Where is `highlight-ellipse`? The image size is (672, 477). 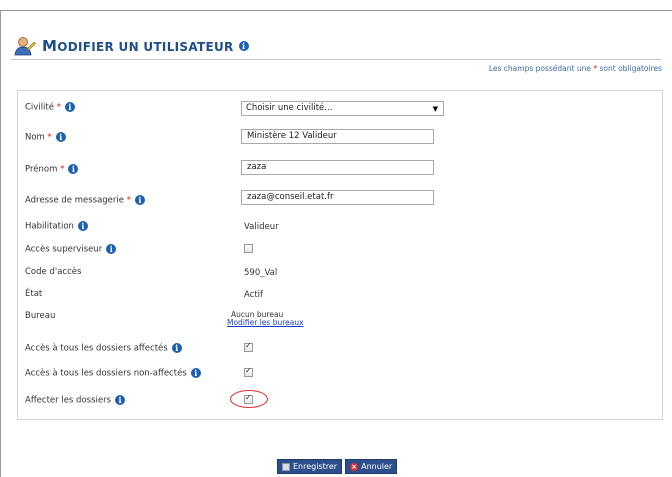
highlight-ellipse is located at coordinates (249, 399).